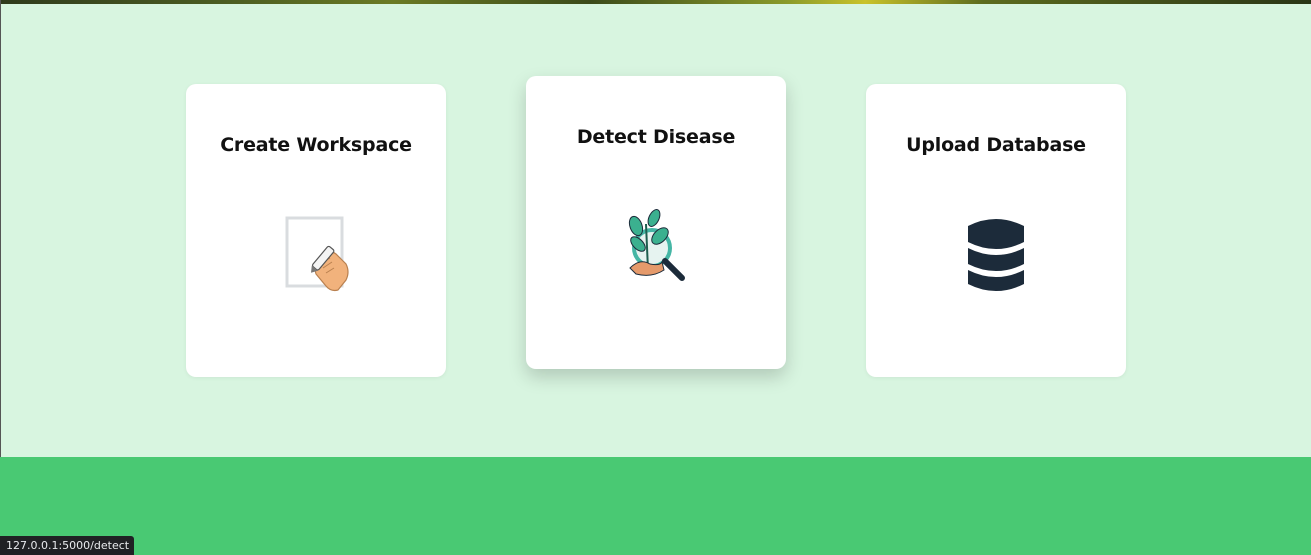 The width and height of the screenshot is (1311, 555). I want to click on detect-disease-card: Detect Disease, so click(656, 222).